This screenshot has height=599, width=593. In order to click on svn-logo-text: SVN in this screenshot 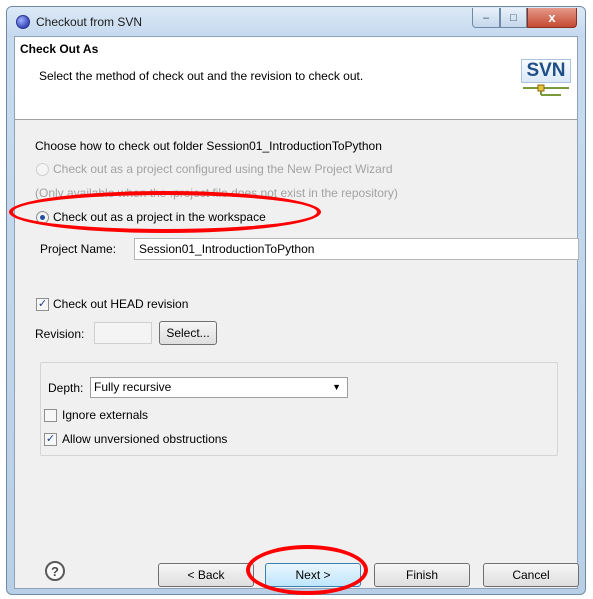, I will do `click(546, 71)`.